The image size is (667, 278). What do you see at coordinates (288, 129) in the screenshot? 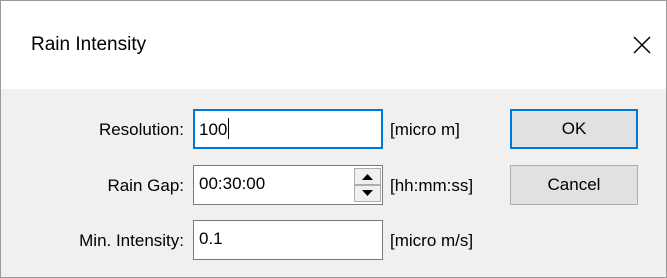
I see `resolution-input: 100` at bounding box center [288, 129].